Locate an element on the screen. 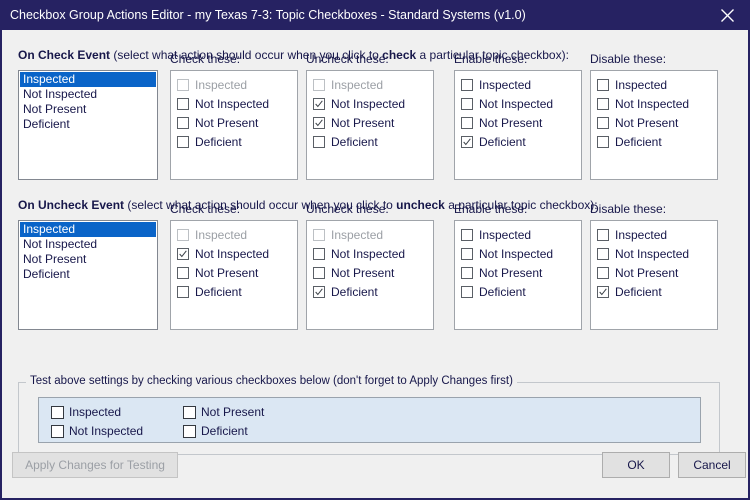 The width and height of the screenshot is (750, 500). column-label: Check these: is located at coordinates (205, 209).